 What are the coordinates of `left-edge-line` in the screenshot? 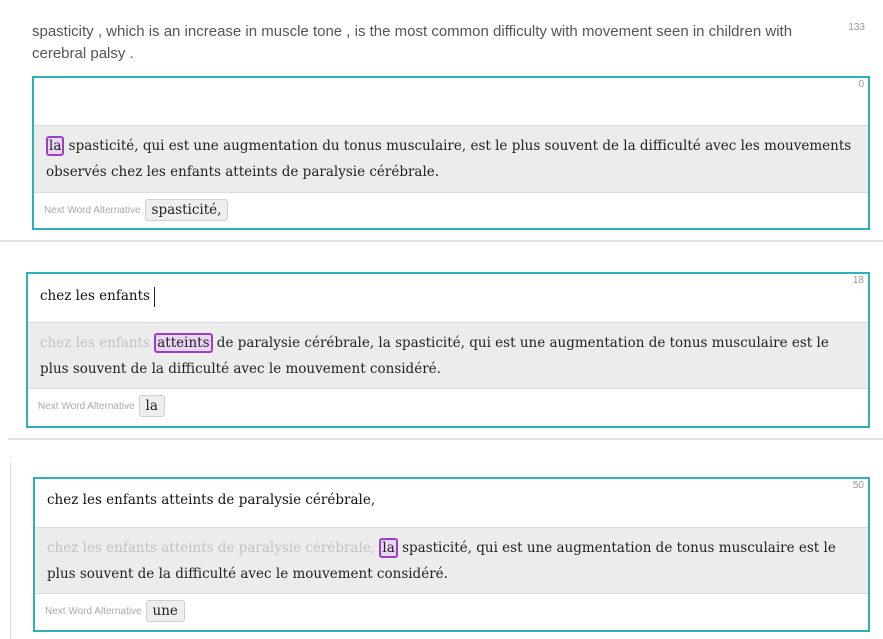 It's located at (10, 550).